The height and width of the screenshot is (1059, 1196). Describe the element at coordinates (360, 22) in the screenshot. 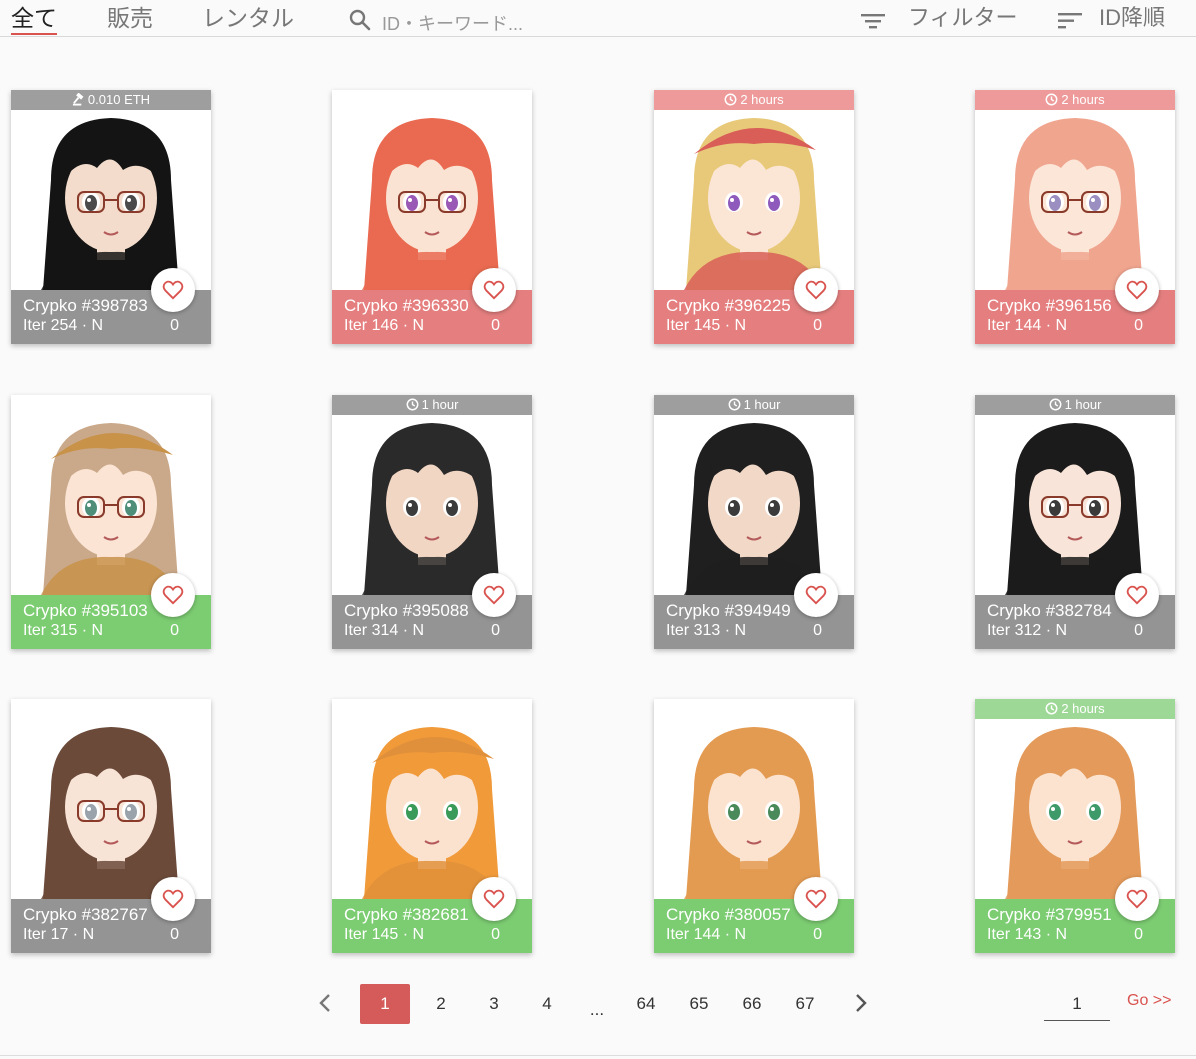

I see `search-icon` at that location.